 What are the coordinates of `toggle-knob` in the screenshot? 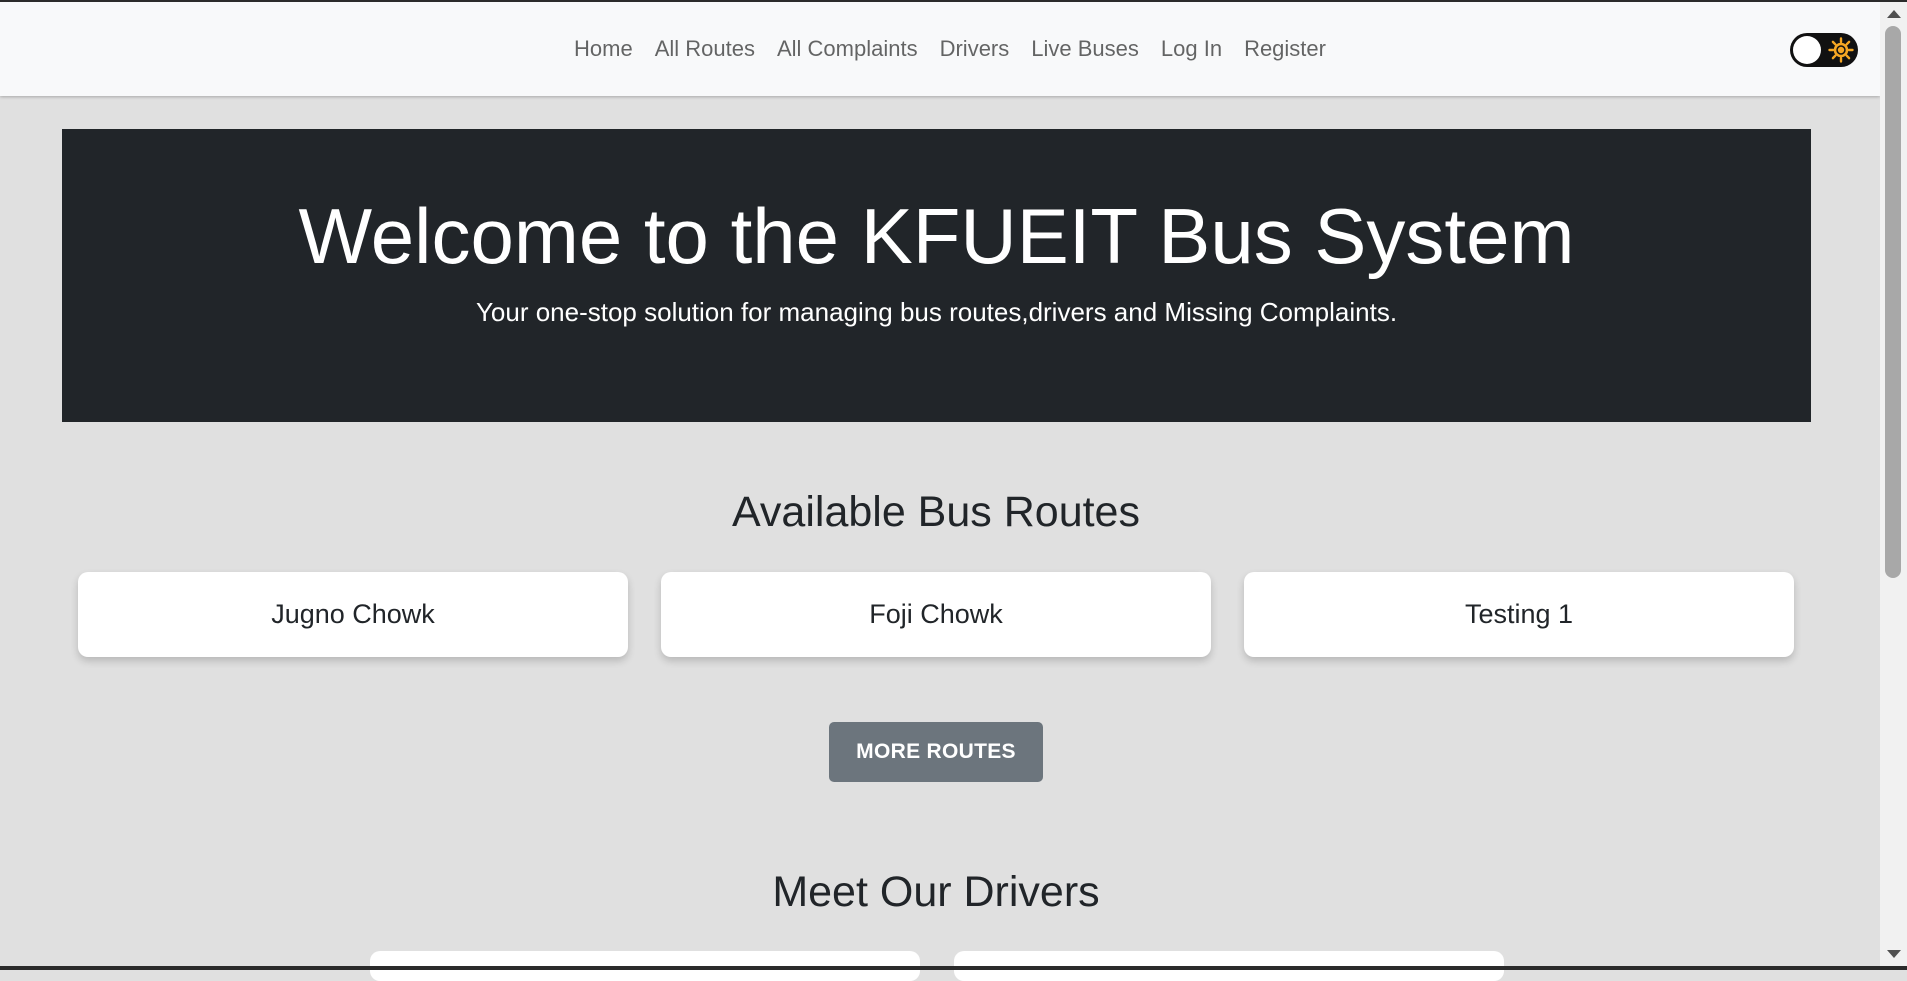 It's located at (1807, 50).